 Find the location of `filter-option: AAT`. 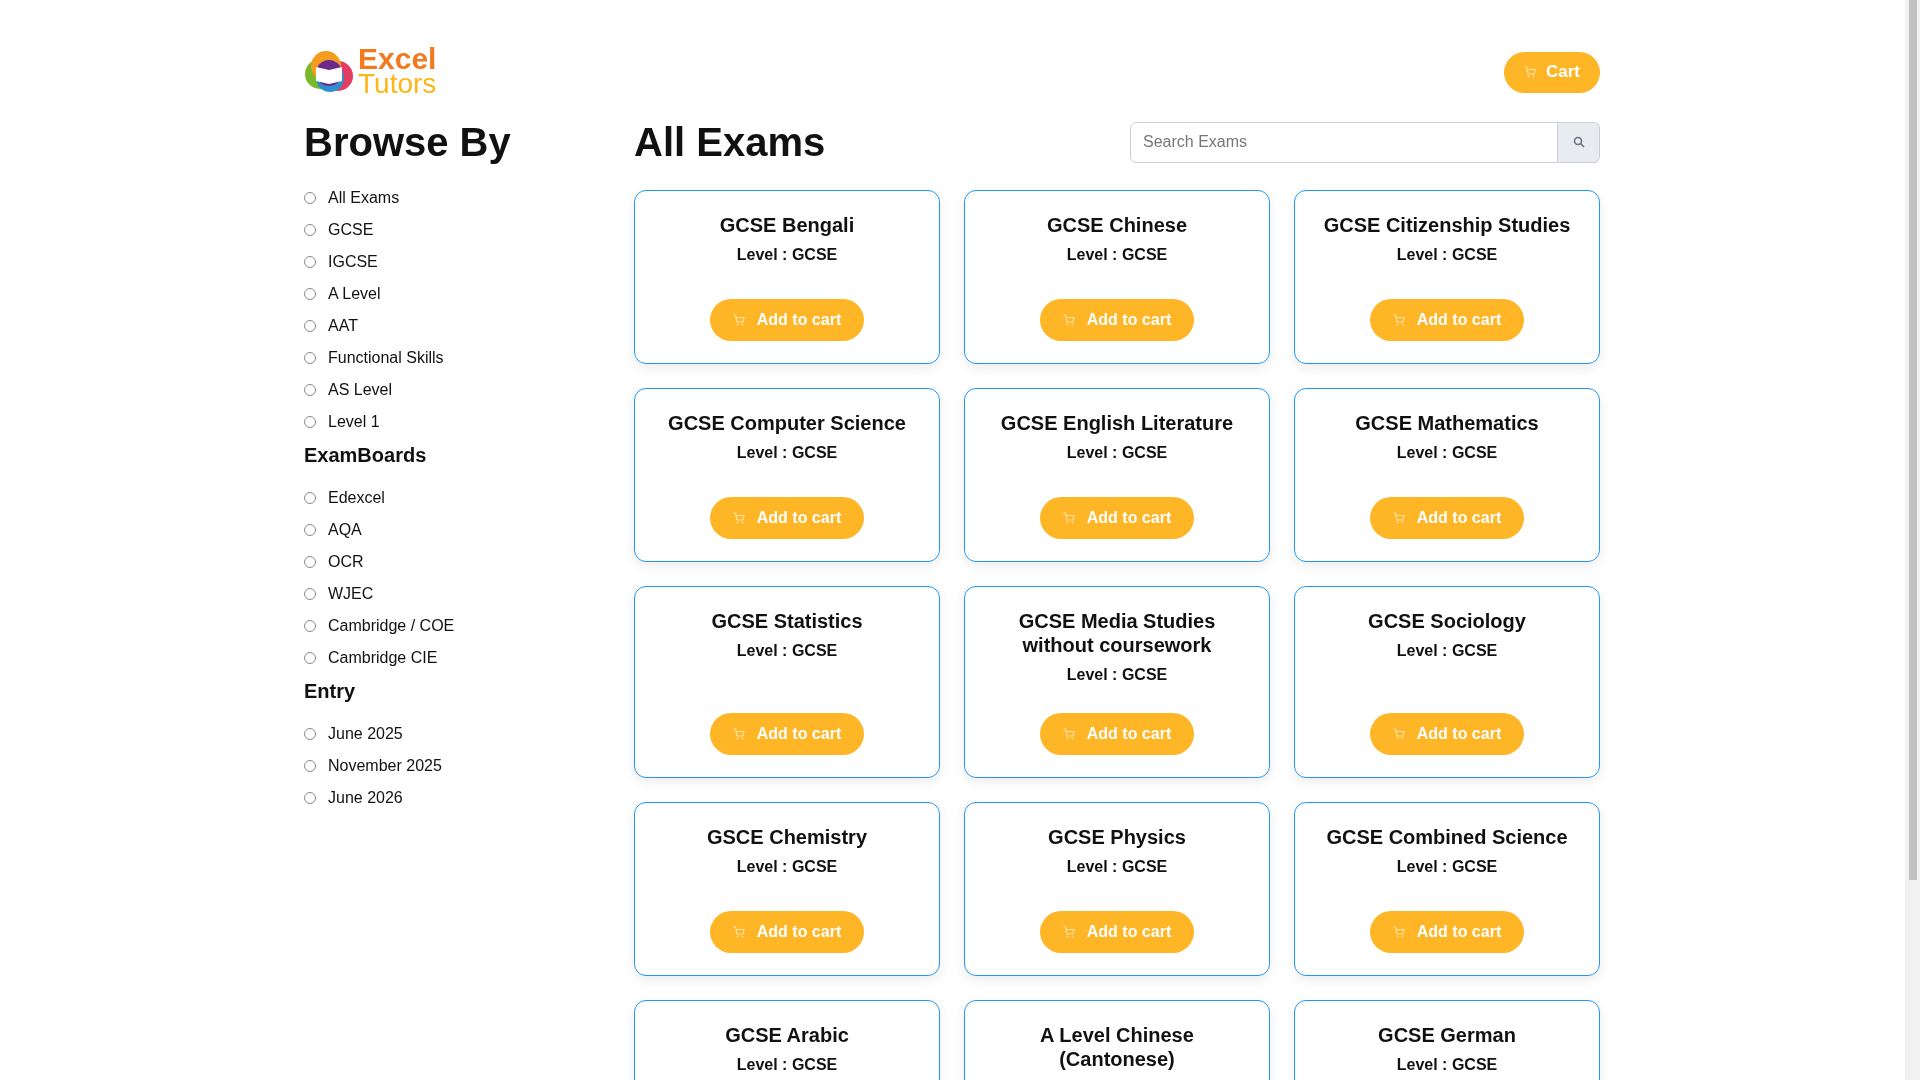

filter-option: AAT is located at coordinates (469, 326).